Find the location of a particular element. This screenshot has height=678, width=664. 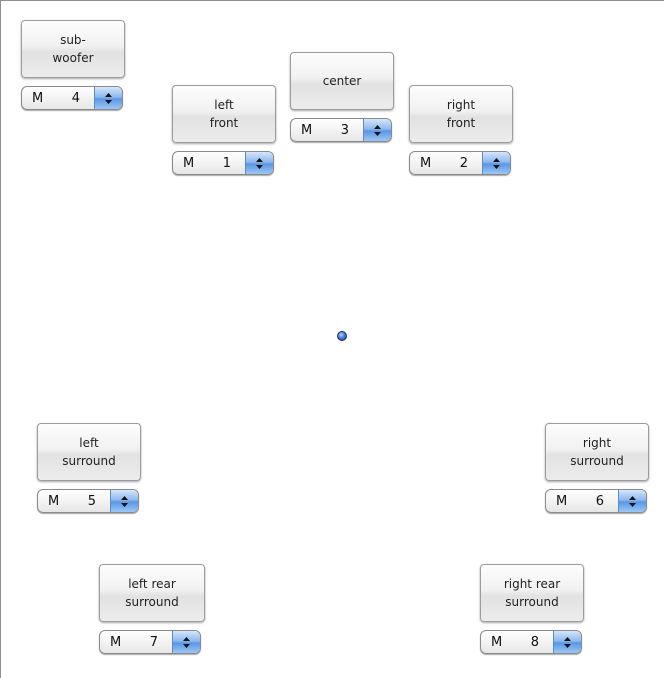

left-rear-surround-channel-number: 7 is located at coordinates (153, 642).